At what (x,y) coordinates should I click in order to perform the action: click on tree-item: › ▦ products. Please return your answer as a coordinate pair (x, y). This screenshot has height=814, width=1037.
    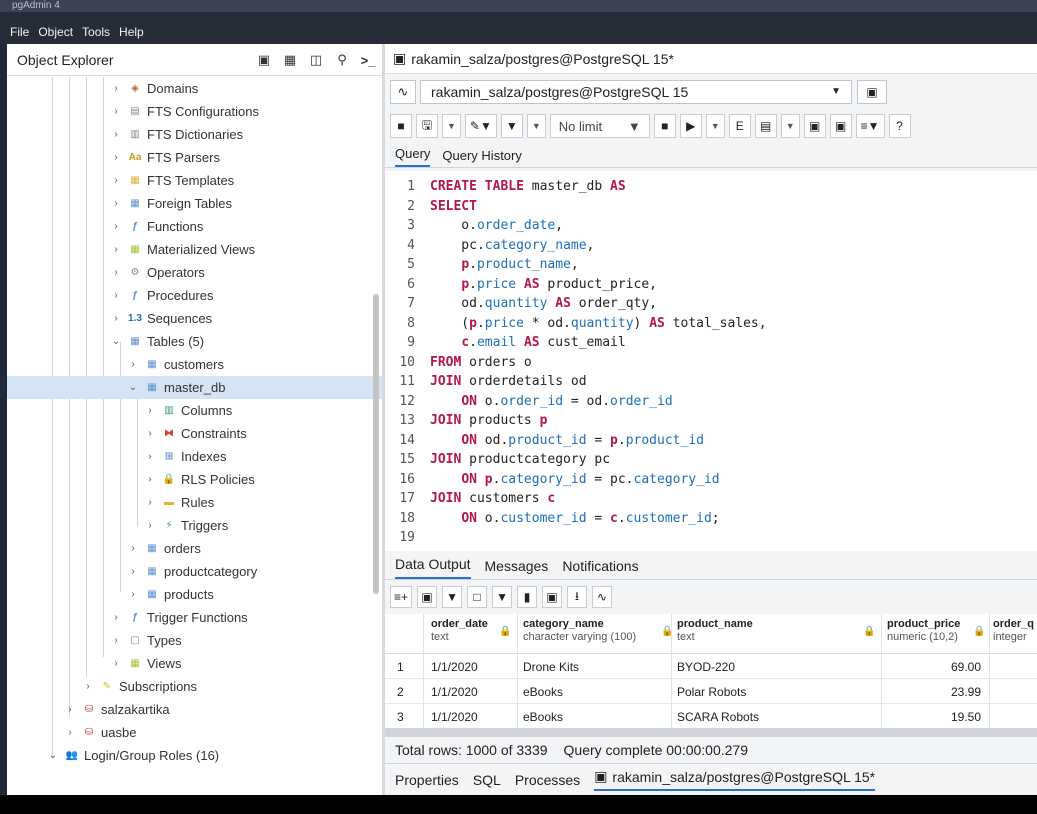
    Looking at the image, I should click on (170, 594).